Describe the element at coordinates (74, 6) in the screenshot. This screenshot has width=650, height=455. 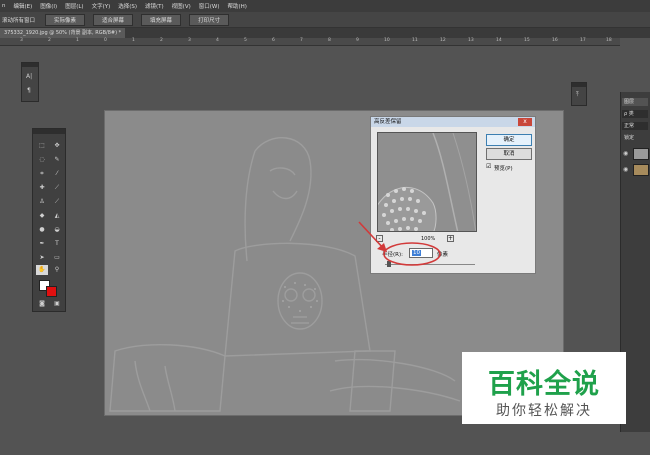
I see `menu-item-layer: 图层(L)` at that location.